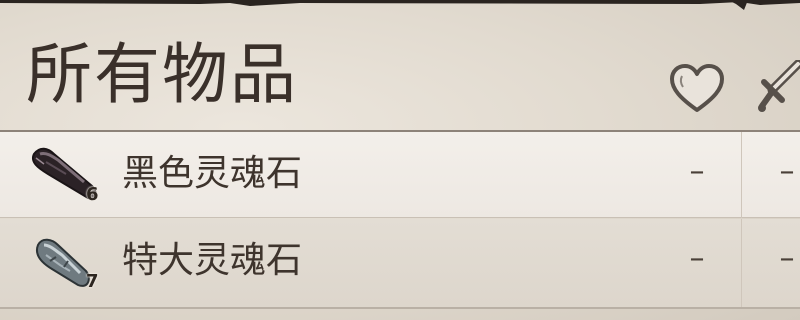 This screenshot has width=800, height=320. What do you see at coordinates (779, 89) in the screenshot?
I see `sword-icon` at bounding box center [779, 89].